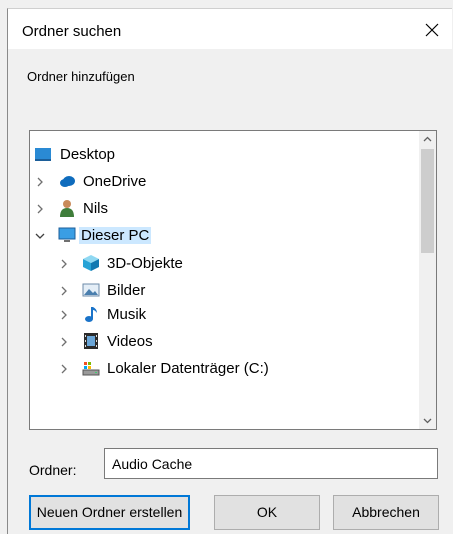 This screenshot has height=534, width=453. Describe the element at coordinates (91, 341) in the screenshot. I see `film-icon` at that location.